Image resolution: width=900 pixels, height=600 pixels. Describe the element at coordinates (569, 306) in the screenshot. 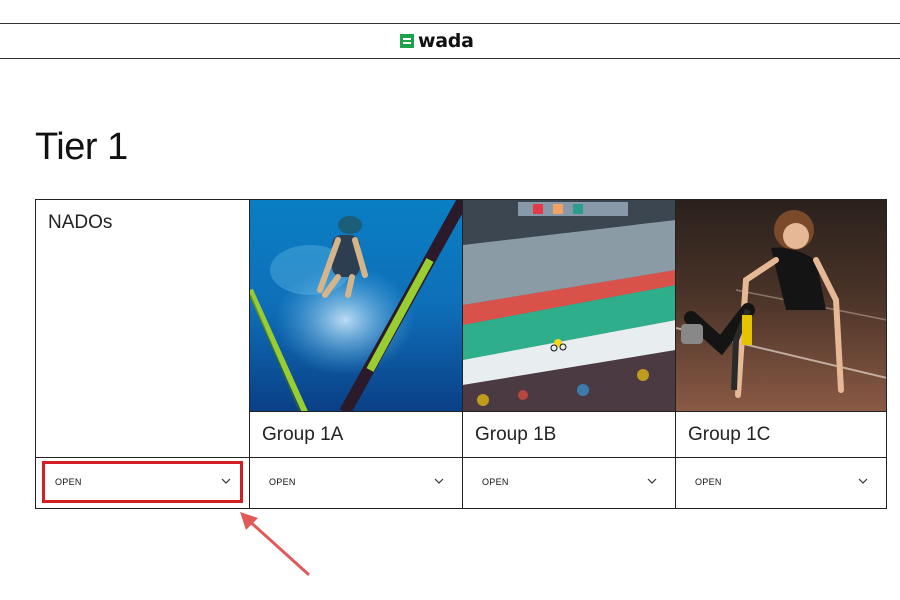

I see `velodrome-cyclist-photo` at that location.